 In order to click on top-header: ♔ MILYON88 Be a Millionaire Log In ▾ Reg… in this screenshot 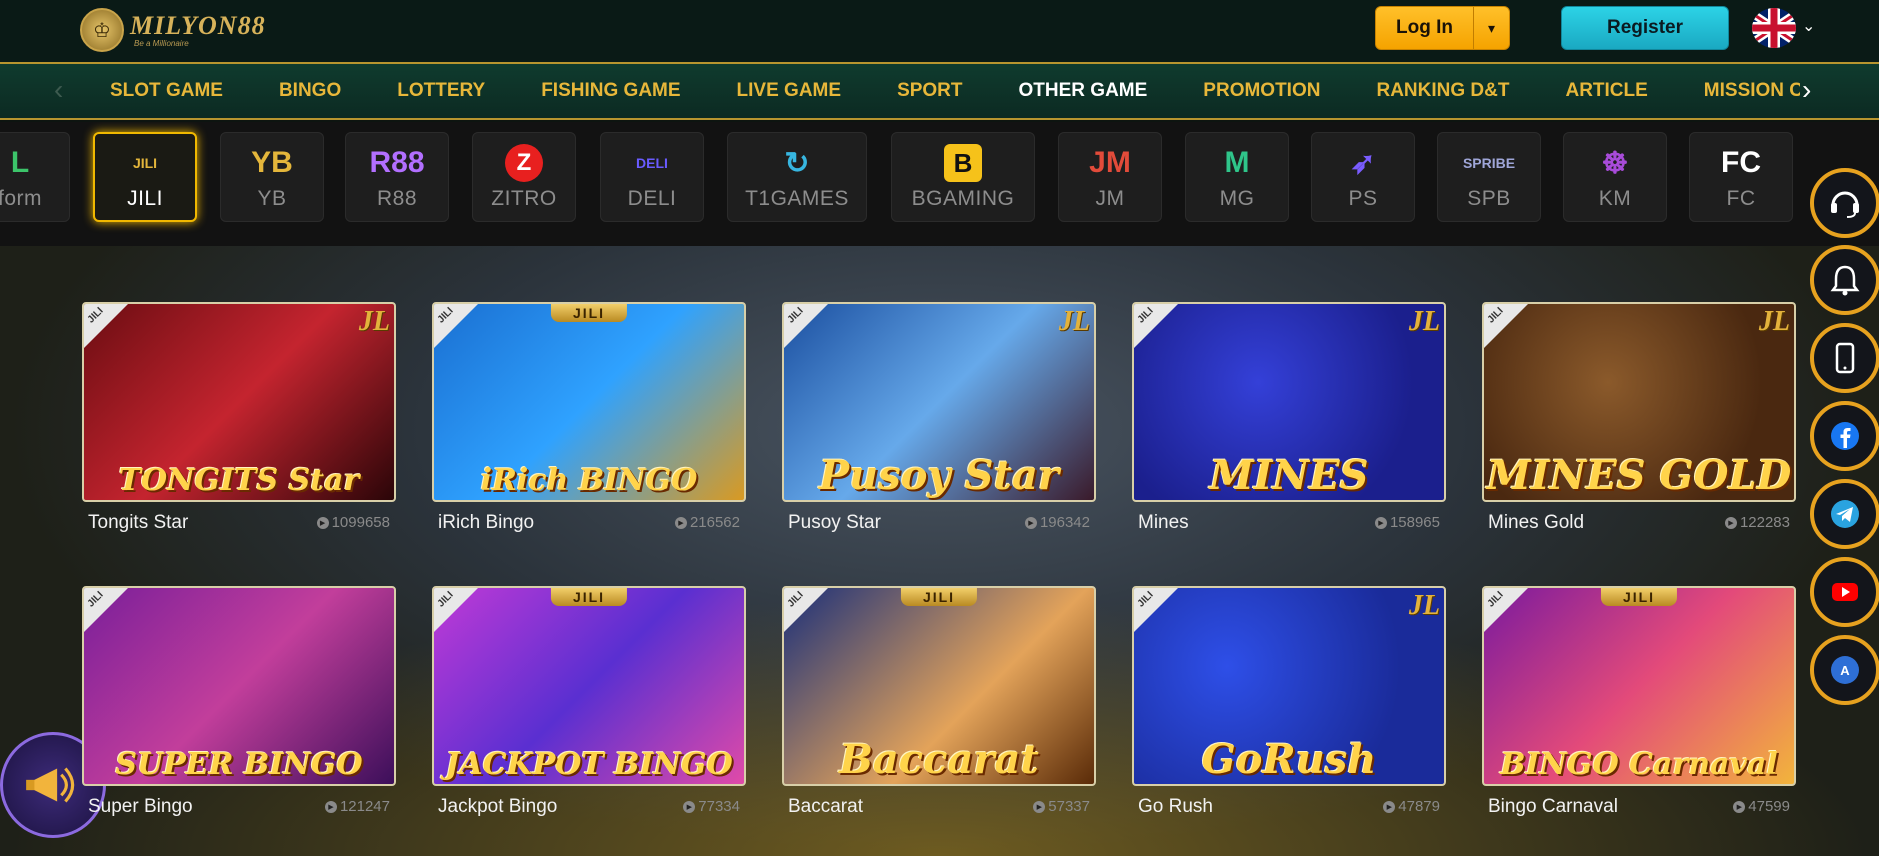, I will do `click(939, 31)`.